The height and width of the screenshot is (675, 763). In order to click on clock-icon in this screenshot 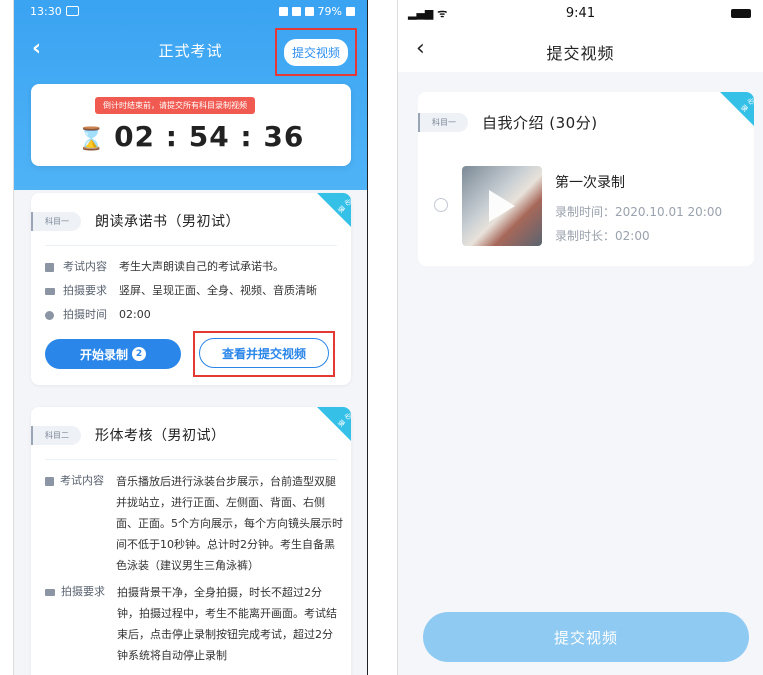, I will do `click(51, 315)`.